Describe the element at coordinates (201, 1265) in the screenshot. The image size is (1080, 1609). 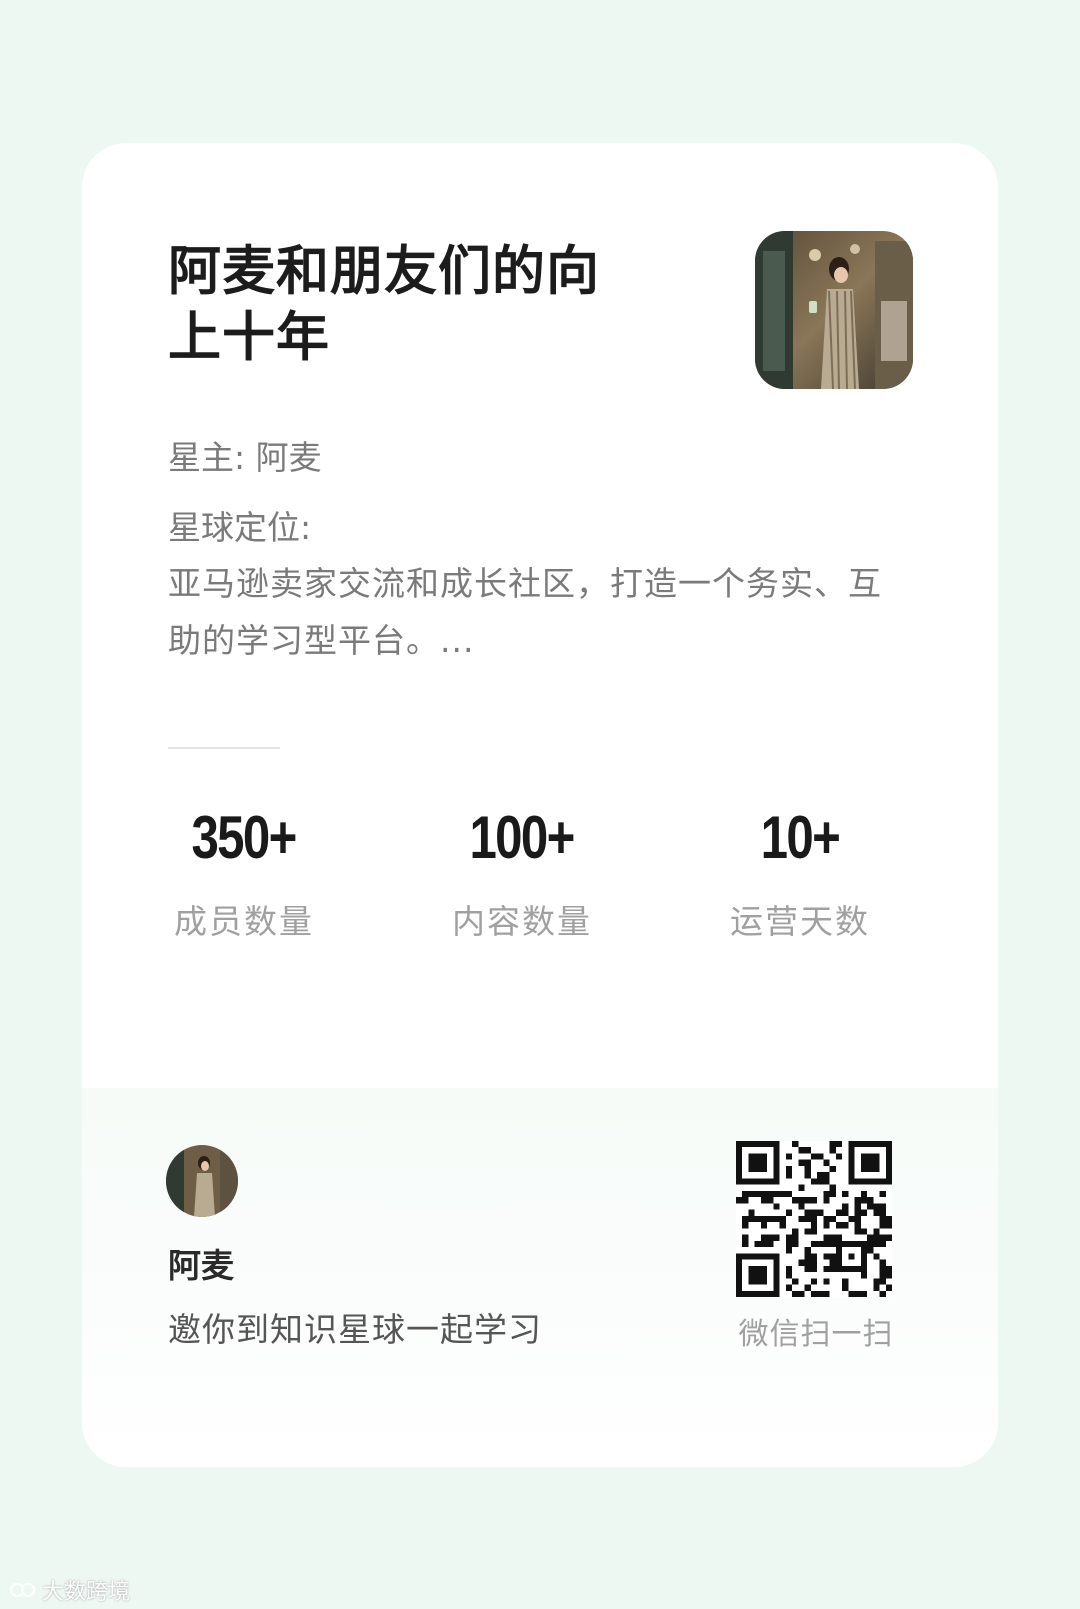
I see `inviter-name: 阿麦` at that location.